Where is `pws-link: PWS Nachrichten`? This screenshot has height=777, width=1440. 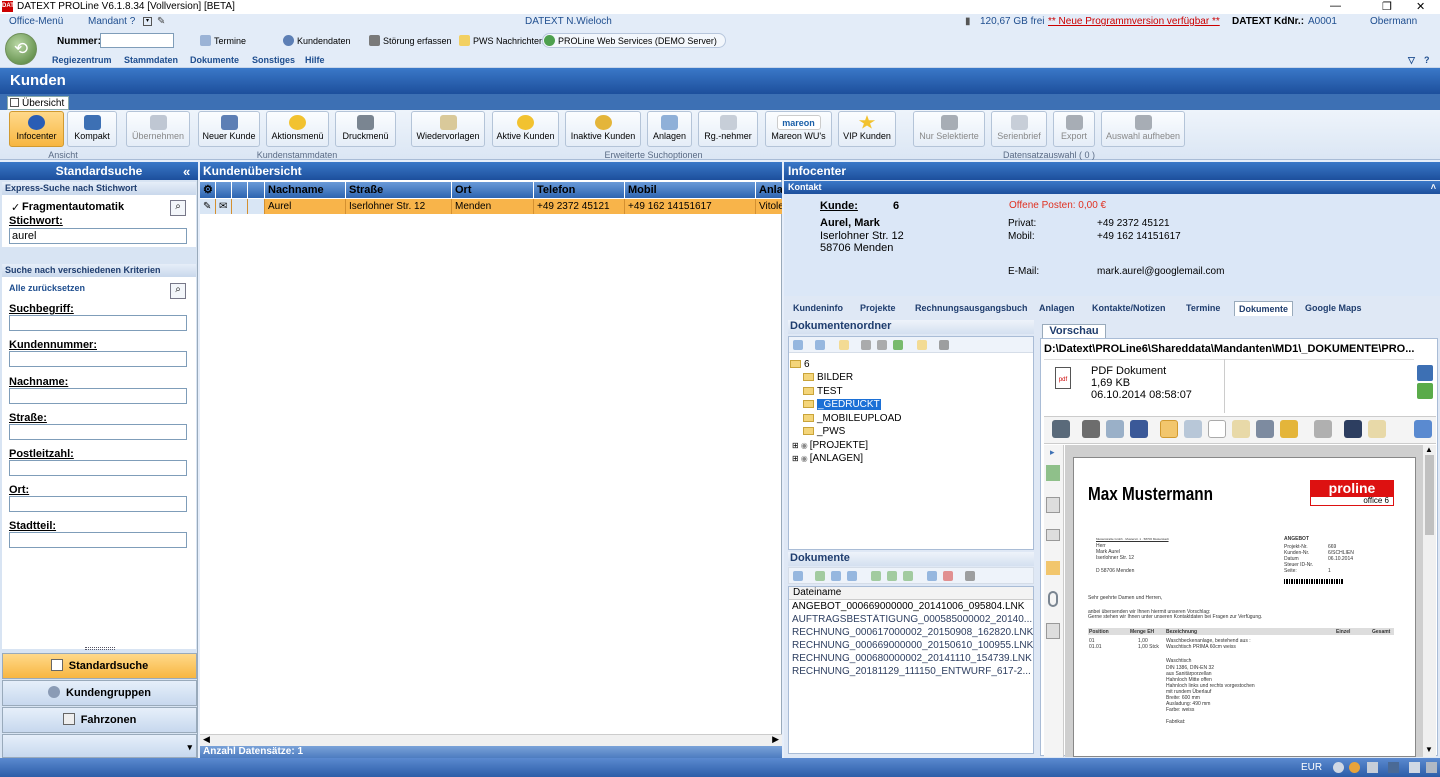 pws-link: PWS Nachrichten is located at coordinates (501, 40).